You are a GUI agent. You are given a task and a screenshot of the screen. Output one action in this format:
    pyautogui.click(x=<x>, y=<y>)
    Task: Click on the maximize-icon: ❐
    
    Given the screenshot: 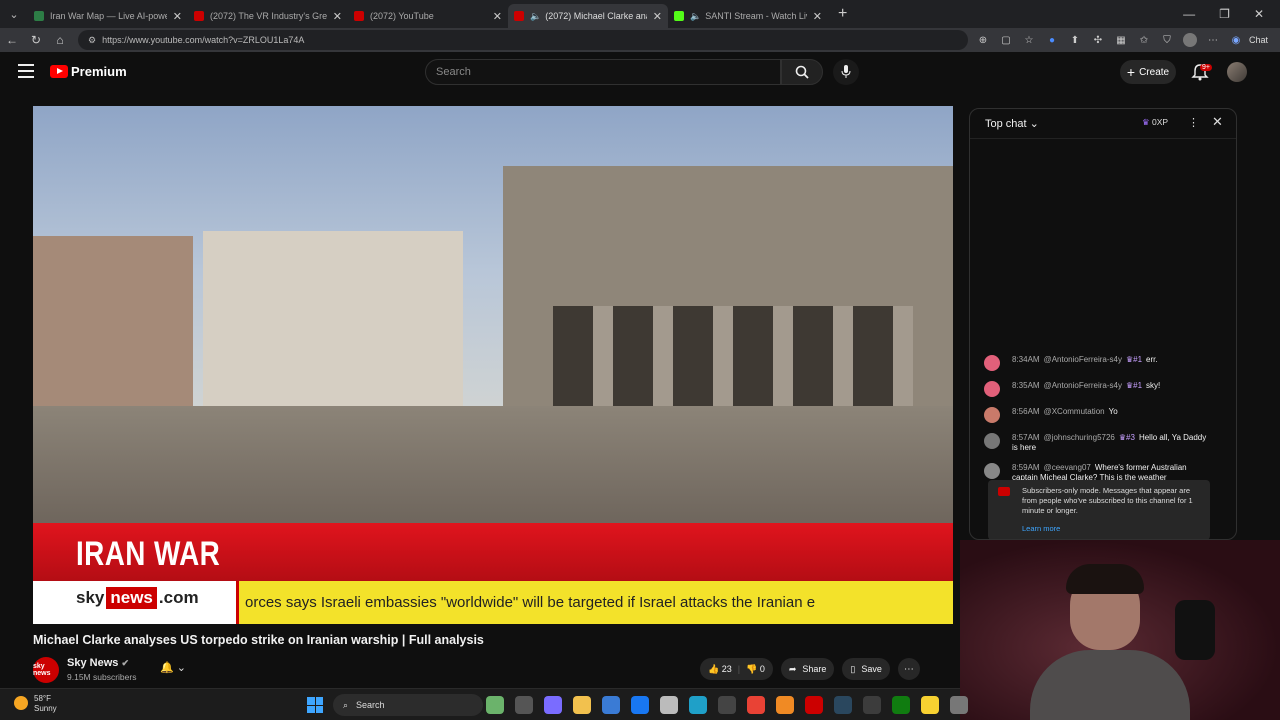 What is the action you would take?
    pyautogui.click(x=1224, y=14)
    